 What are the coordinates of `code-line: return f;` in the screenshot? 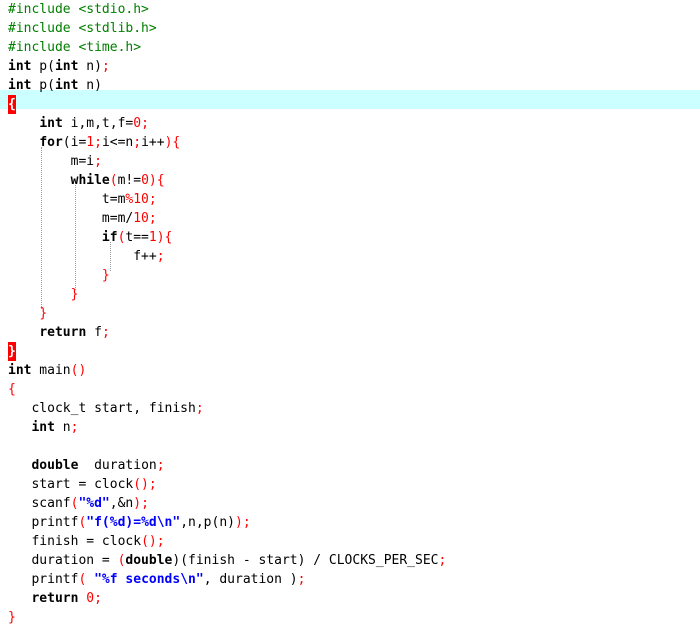 It's located at (59, 332).